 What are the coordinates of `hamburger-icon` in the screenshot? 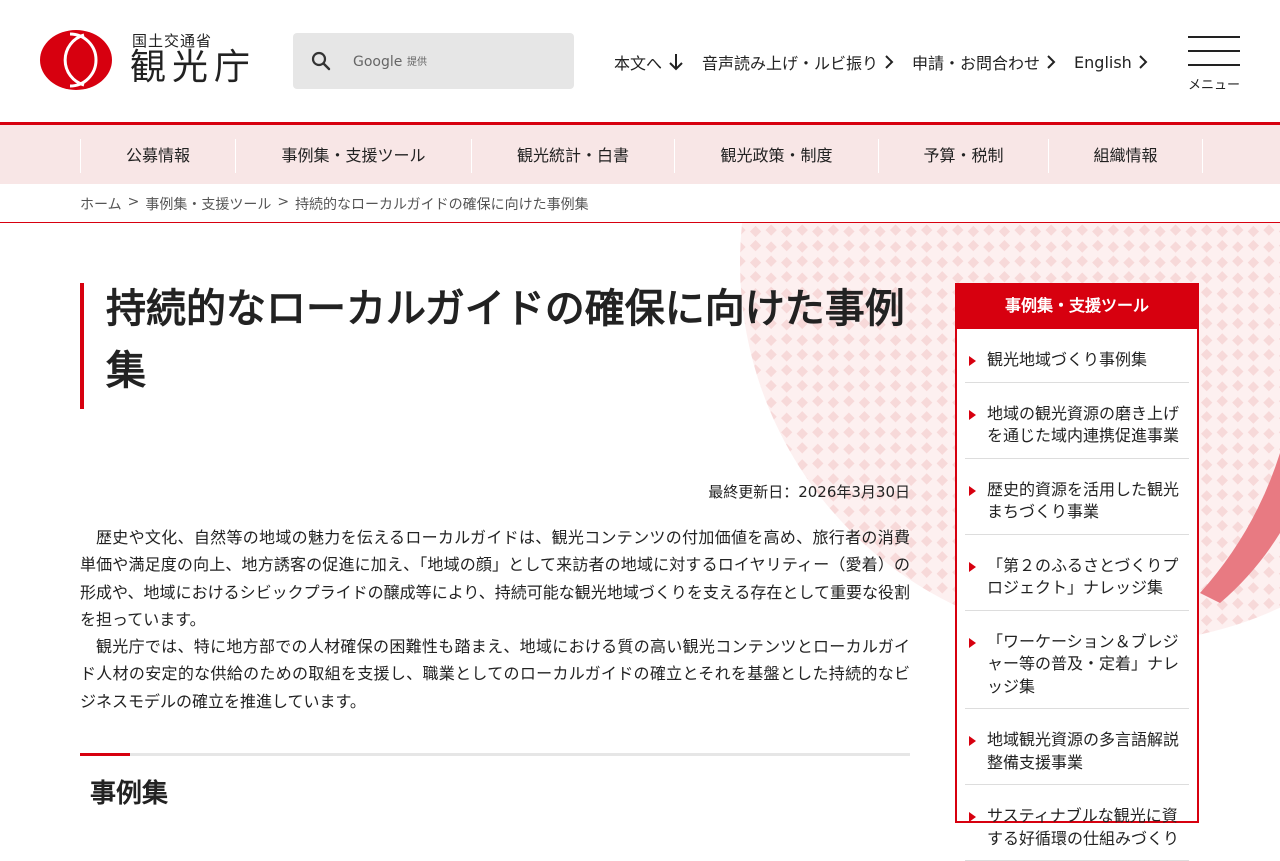 It's located at (1214, 37).